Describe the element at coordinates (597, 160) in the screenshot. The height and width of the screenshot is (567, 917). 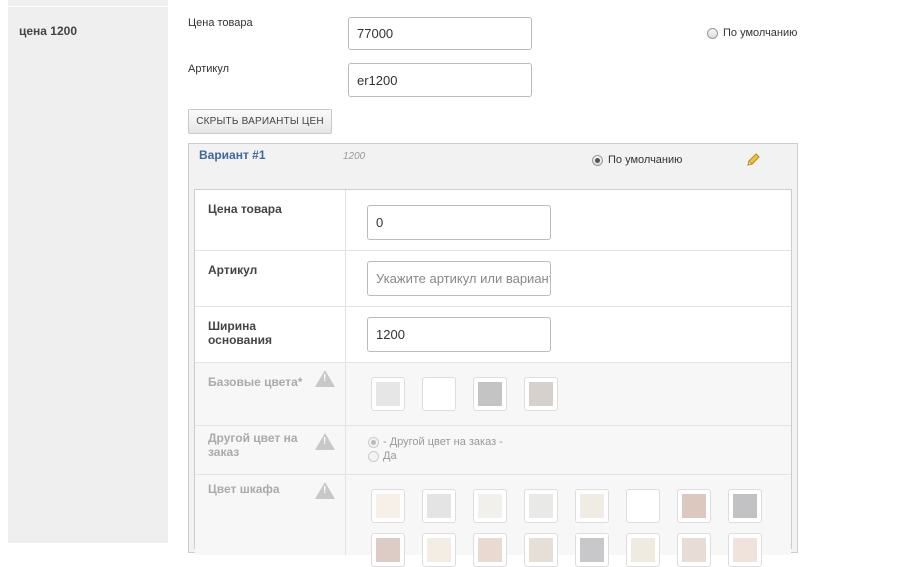
I see `variant-default-radio` at that location.